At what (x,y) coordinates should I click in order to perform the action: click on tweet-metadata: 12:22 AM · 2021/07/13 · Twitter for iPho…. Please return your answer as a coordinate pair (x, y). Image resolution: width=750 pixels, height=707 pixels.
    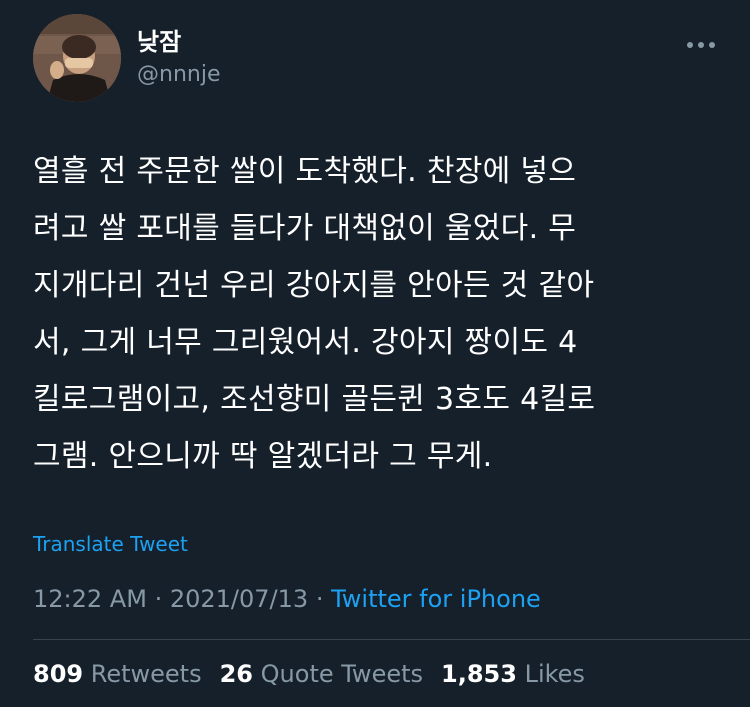
    Looking at the image, I should click on (287, 599).